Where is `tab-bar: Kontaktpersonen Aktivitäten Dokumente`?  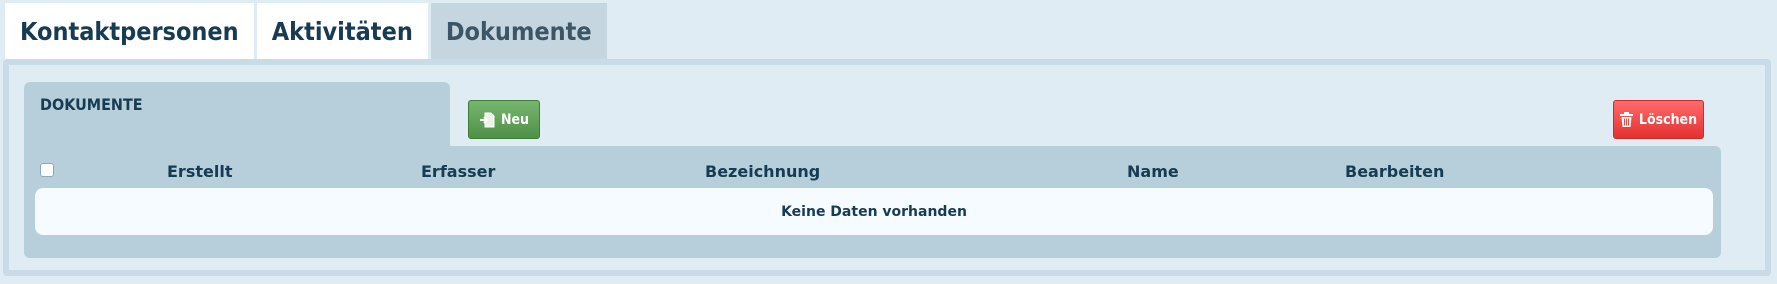
tab-bar: Kontaktpersonen Aktivitäten Dokumente is located at coordinates (307, 31).